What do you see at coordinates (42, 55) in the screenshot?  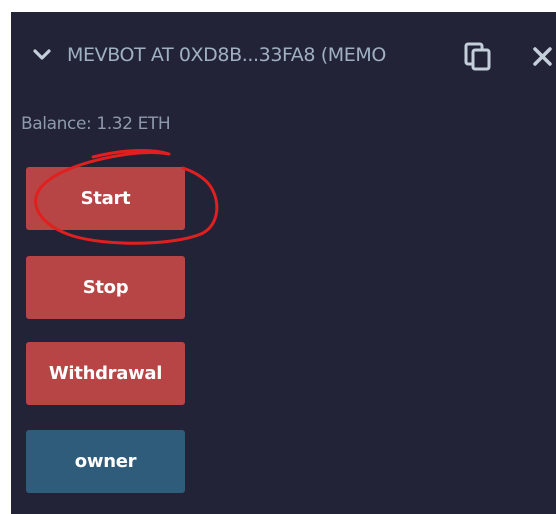 I see `chevron-down-icon` at bounding box center [42, 55].